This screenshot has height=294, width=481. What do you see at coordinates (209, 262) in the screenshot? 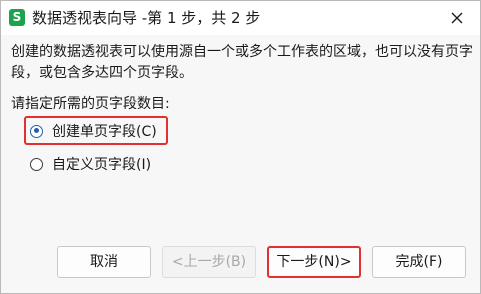
I see `previous-step-button: <上一步(B)` at bounding box center [209, 262].